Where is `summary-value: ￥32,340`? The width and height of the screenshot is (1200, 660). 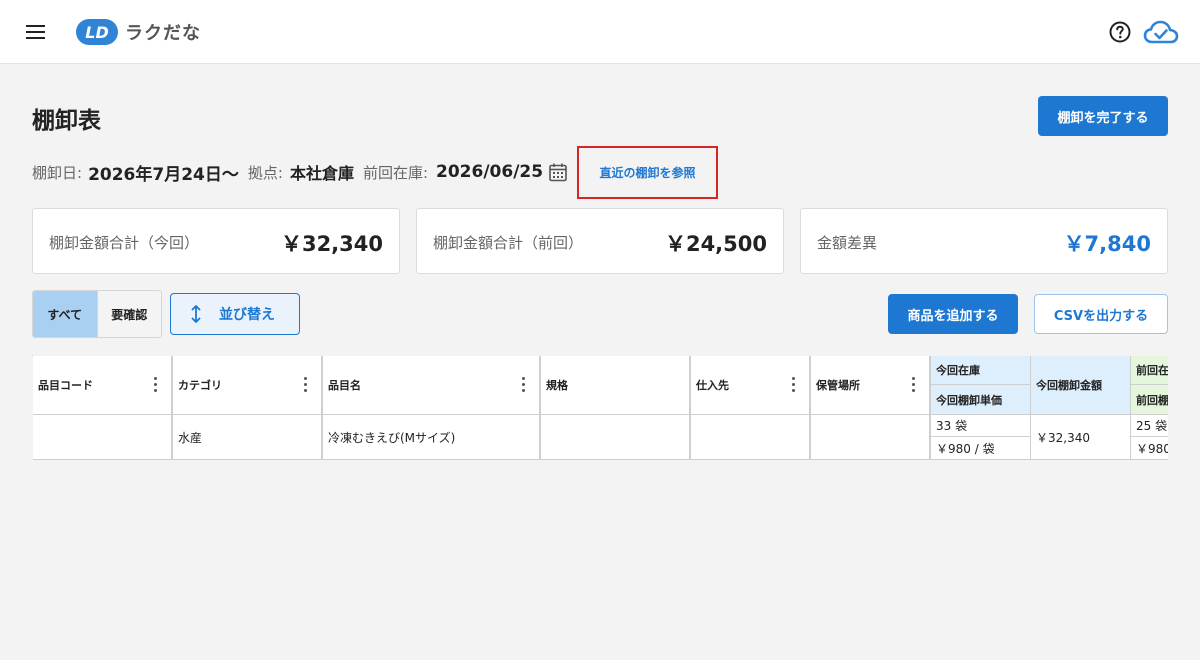 summary-value: ￥32,340 is located at coordinates (331, 244).